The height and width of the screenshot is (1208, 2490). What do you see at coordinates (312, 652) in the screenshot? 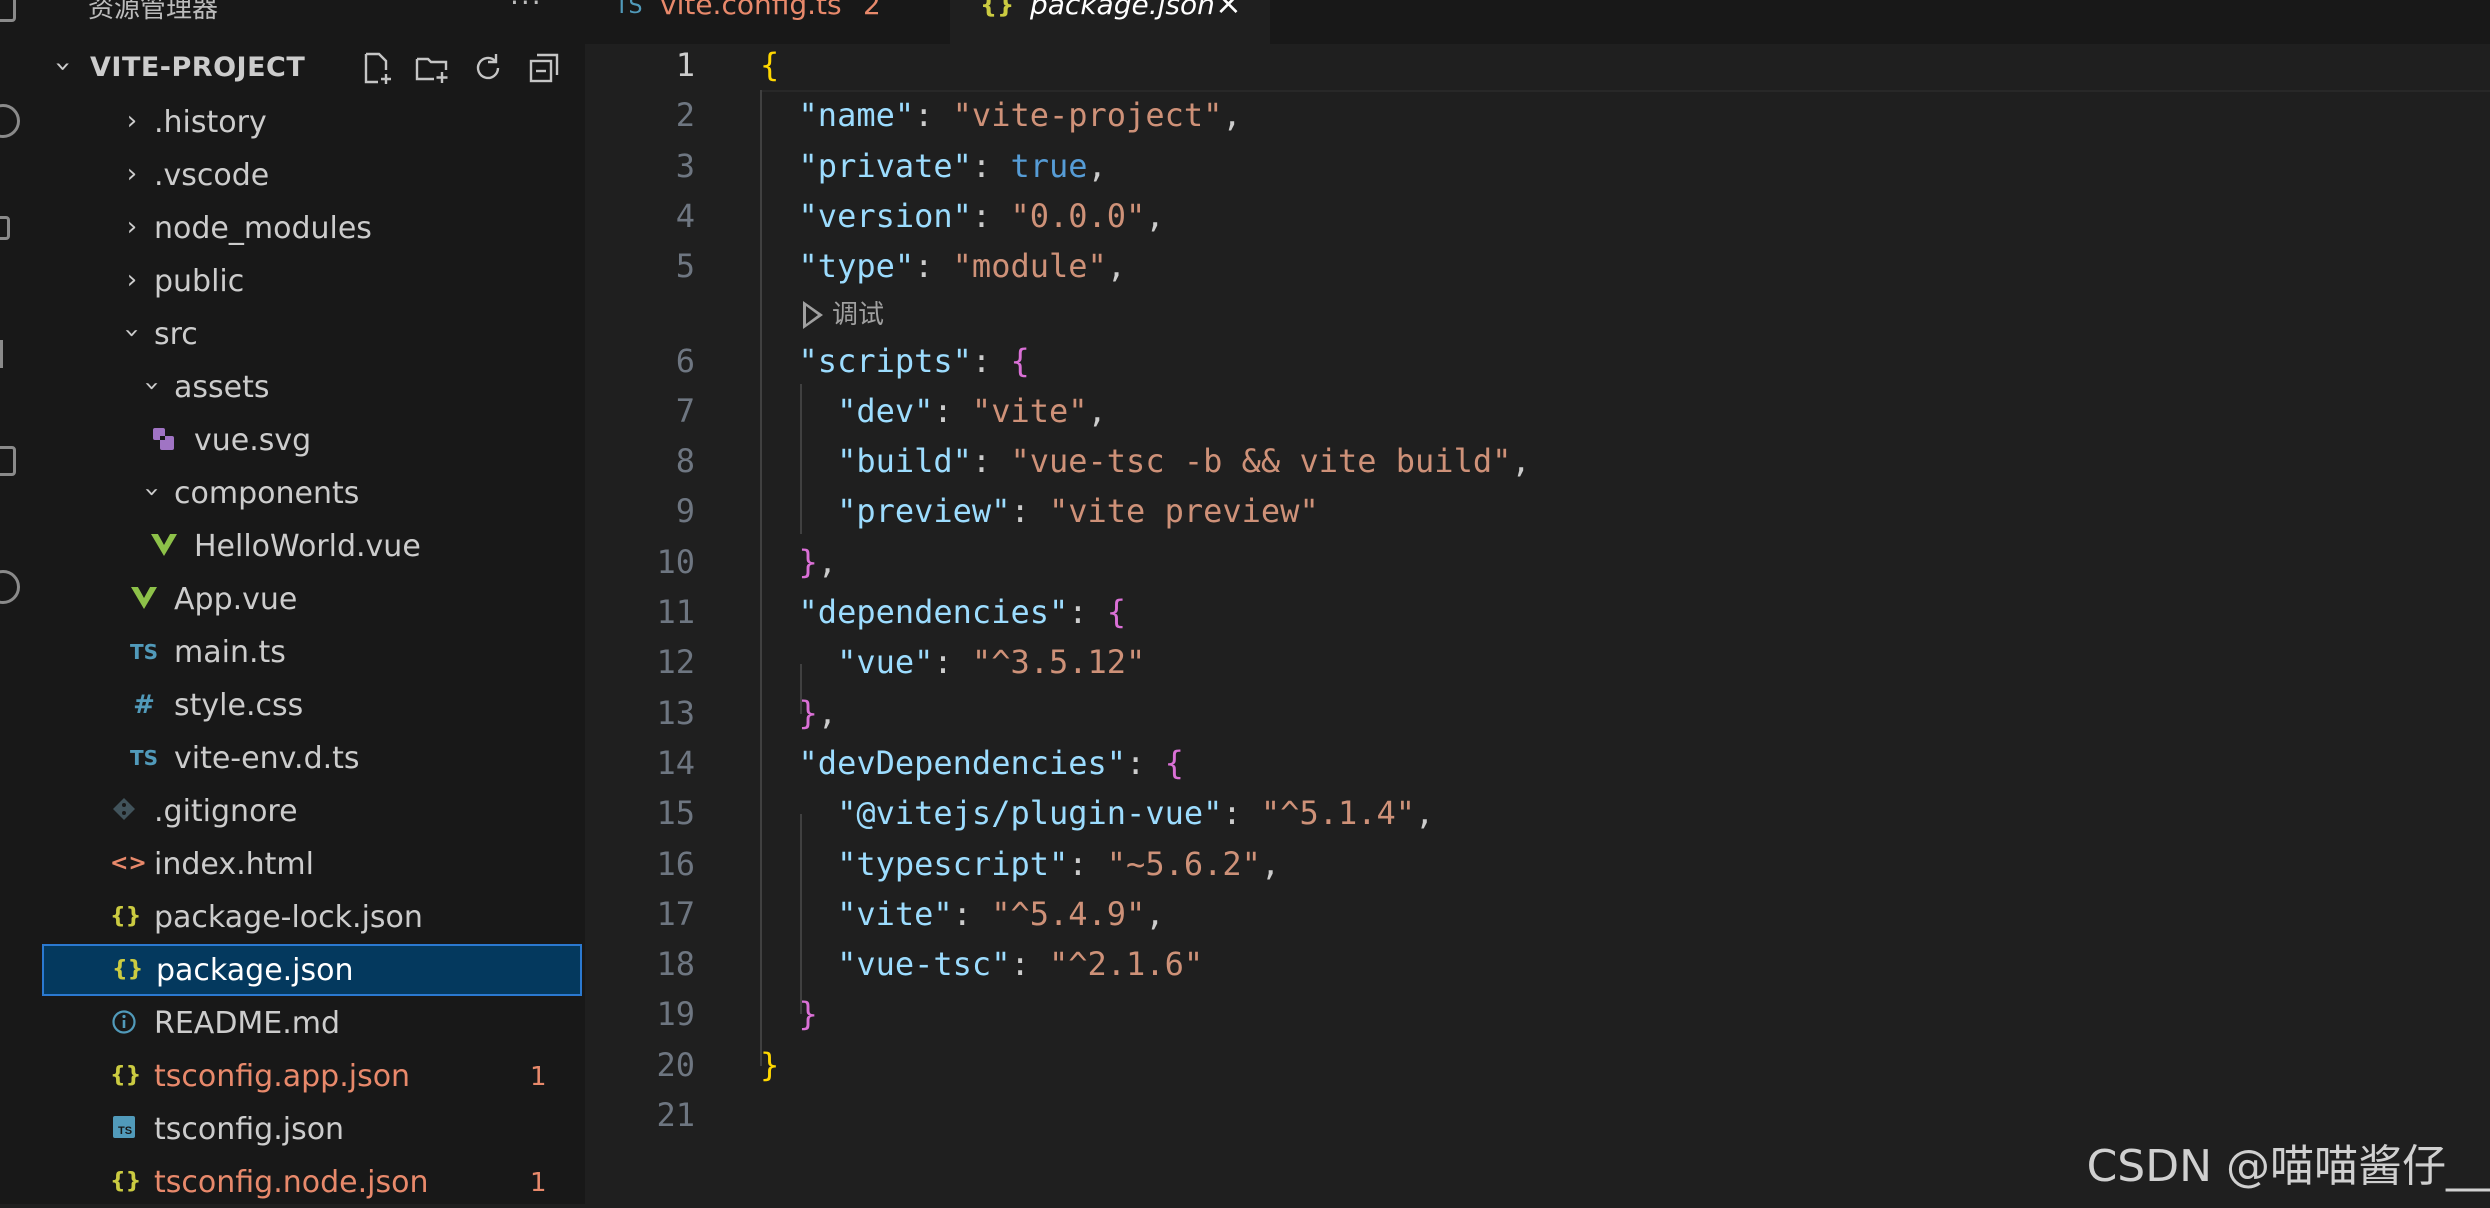
I see `tree-file-row: TS main.ts` at bounding box center [312, 652].